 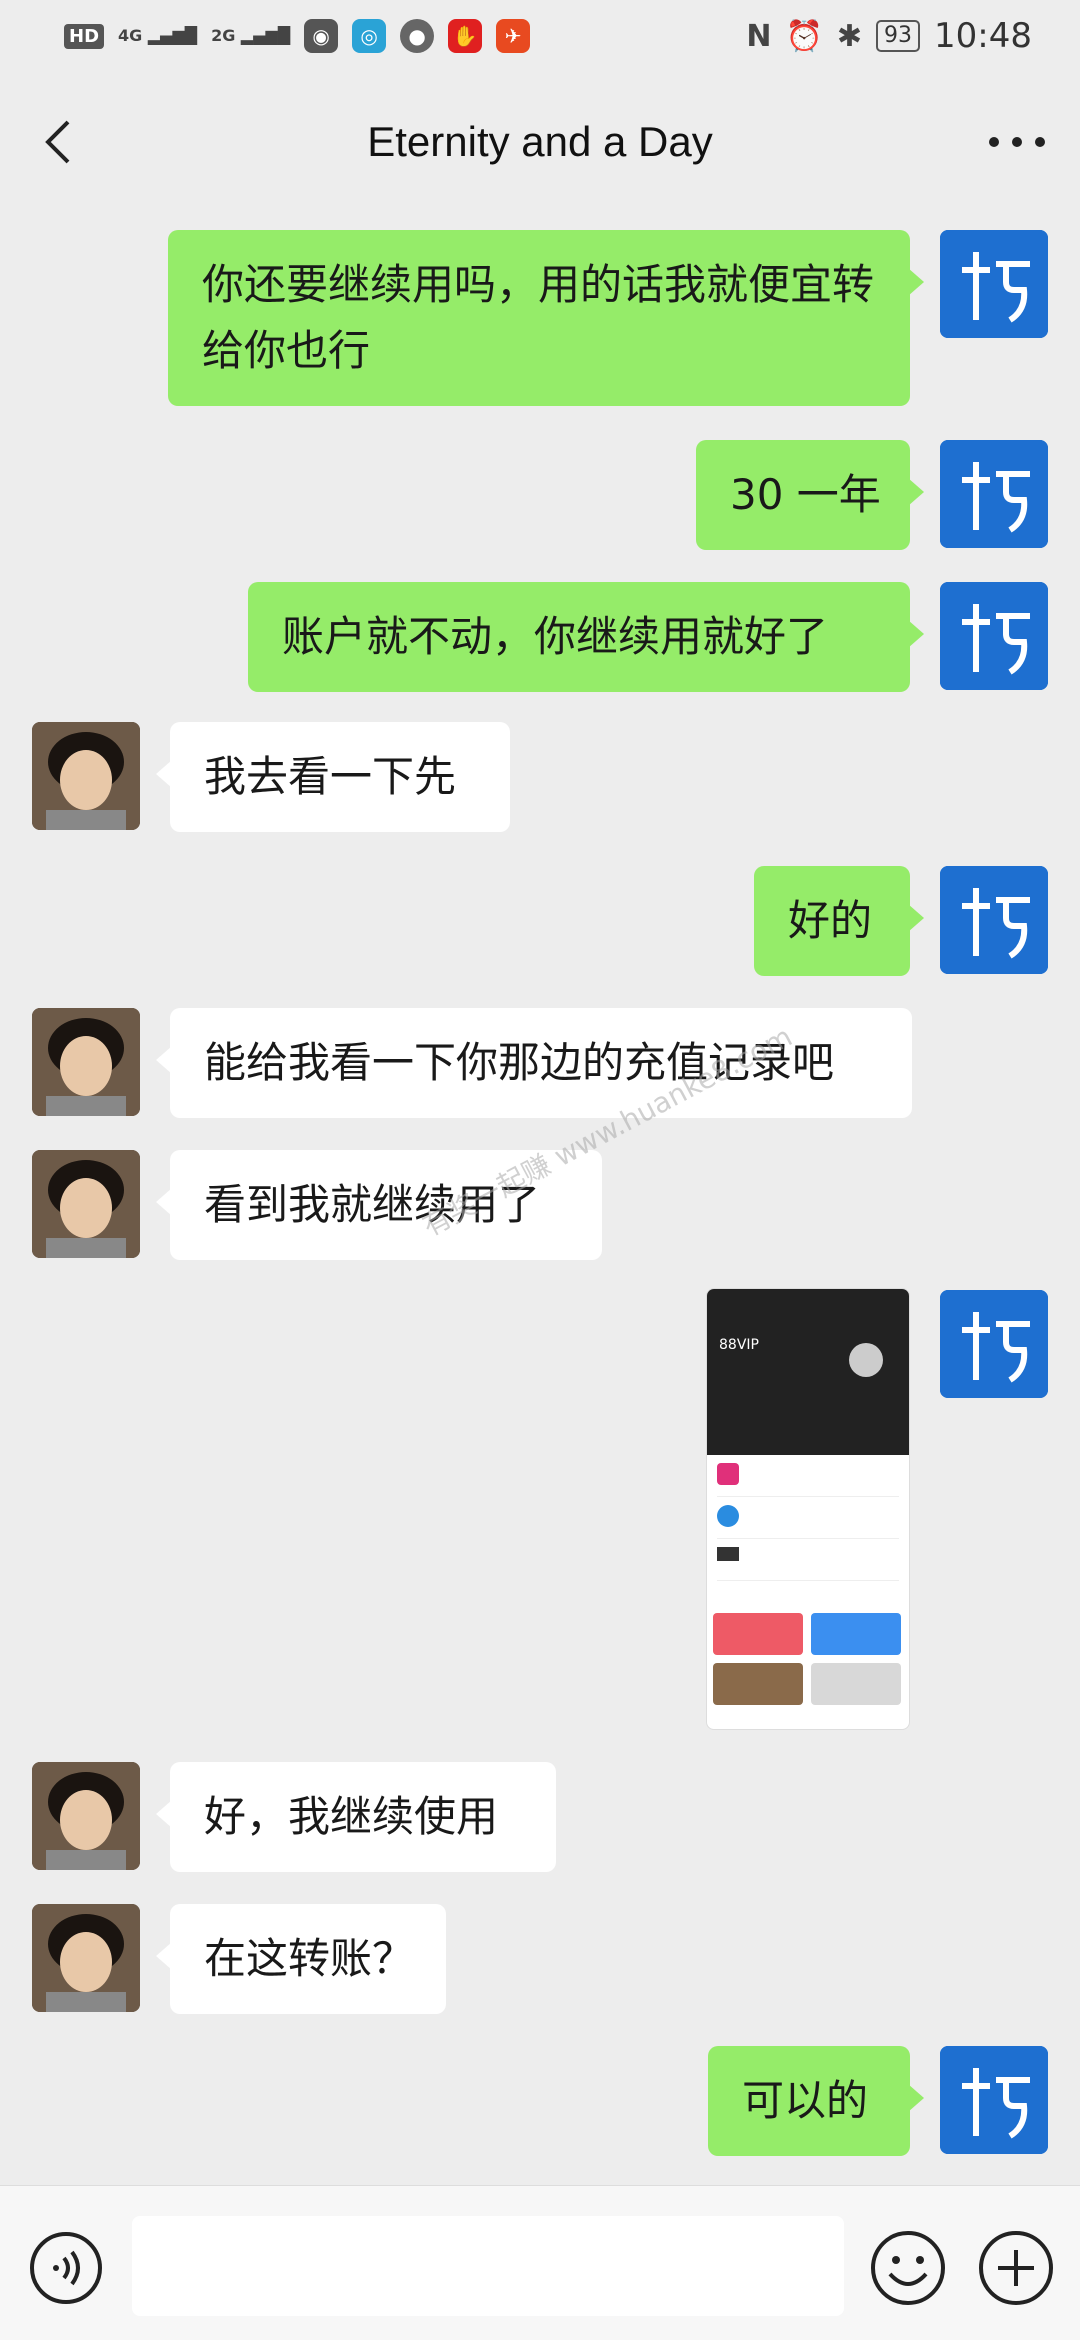 I want to click on status-time: 10:48, so click(x=983, y=36).